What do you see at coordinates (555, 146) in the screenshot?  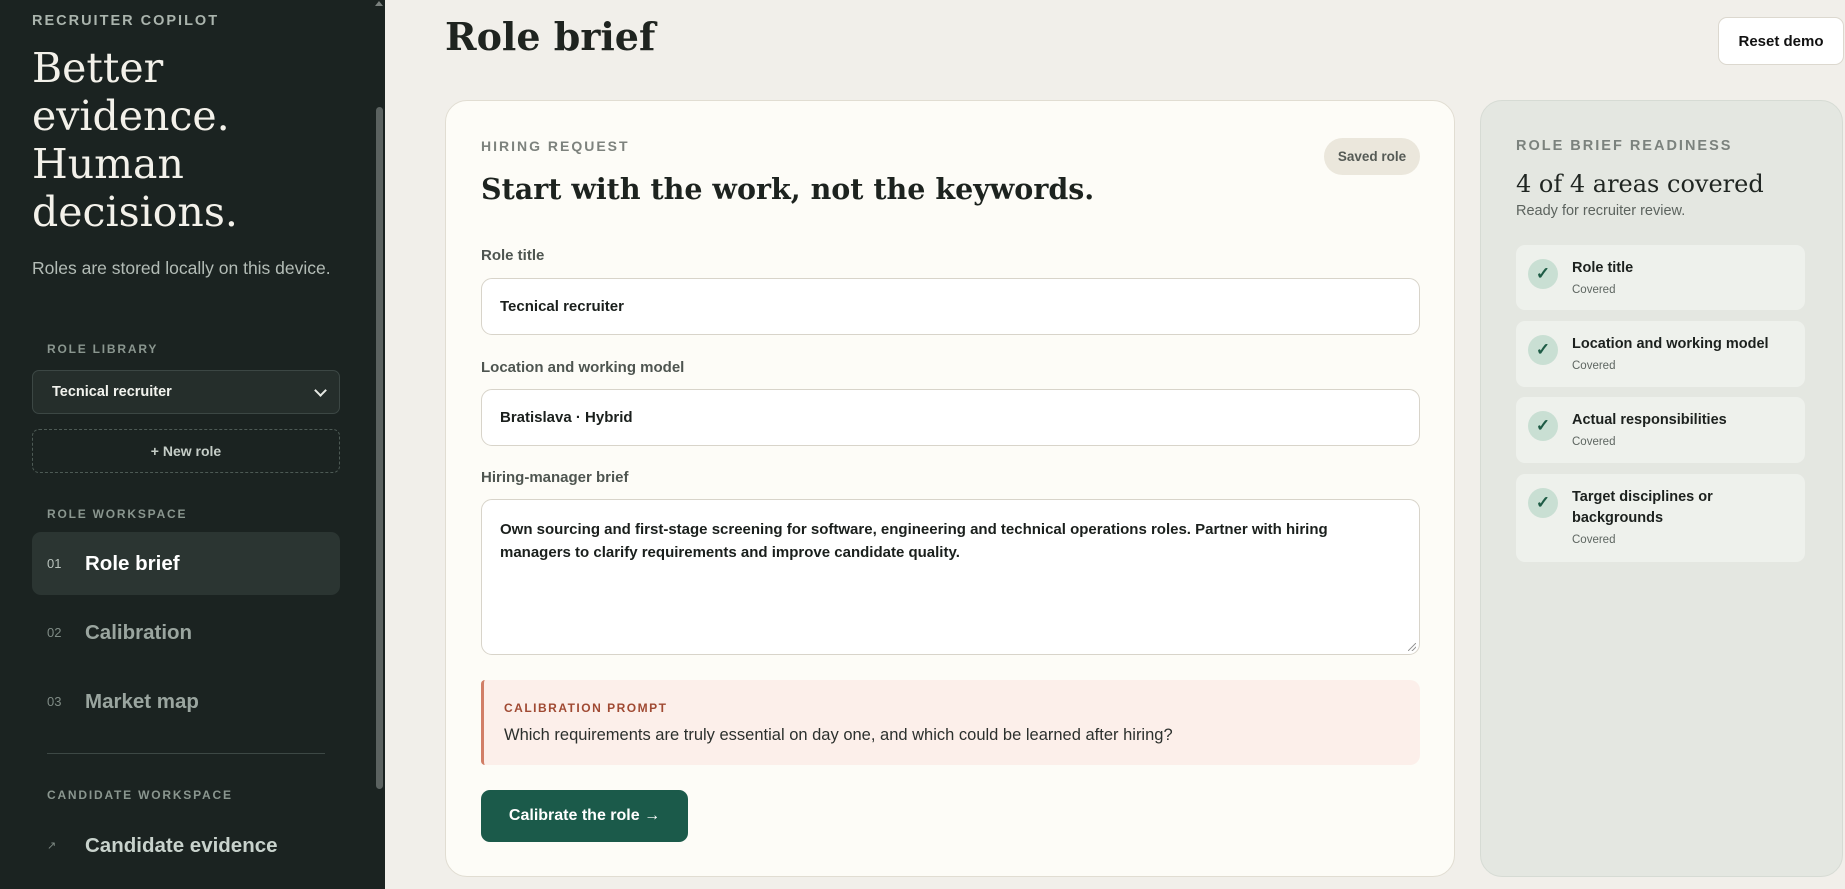 I see `card-kicker: HIRING REQUEST` at bounding box center [555, 146].